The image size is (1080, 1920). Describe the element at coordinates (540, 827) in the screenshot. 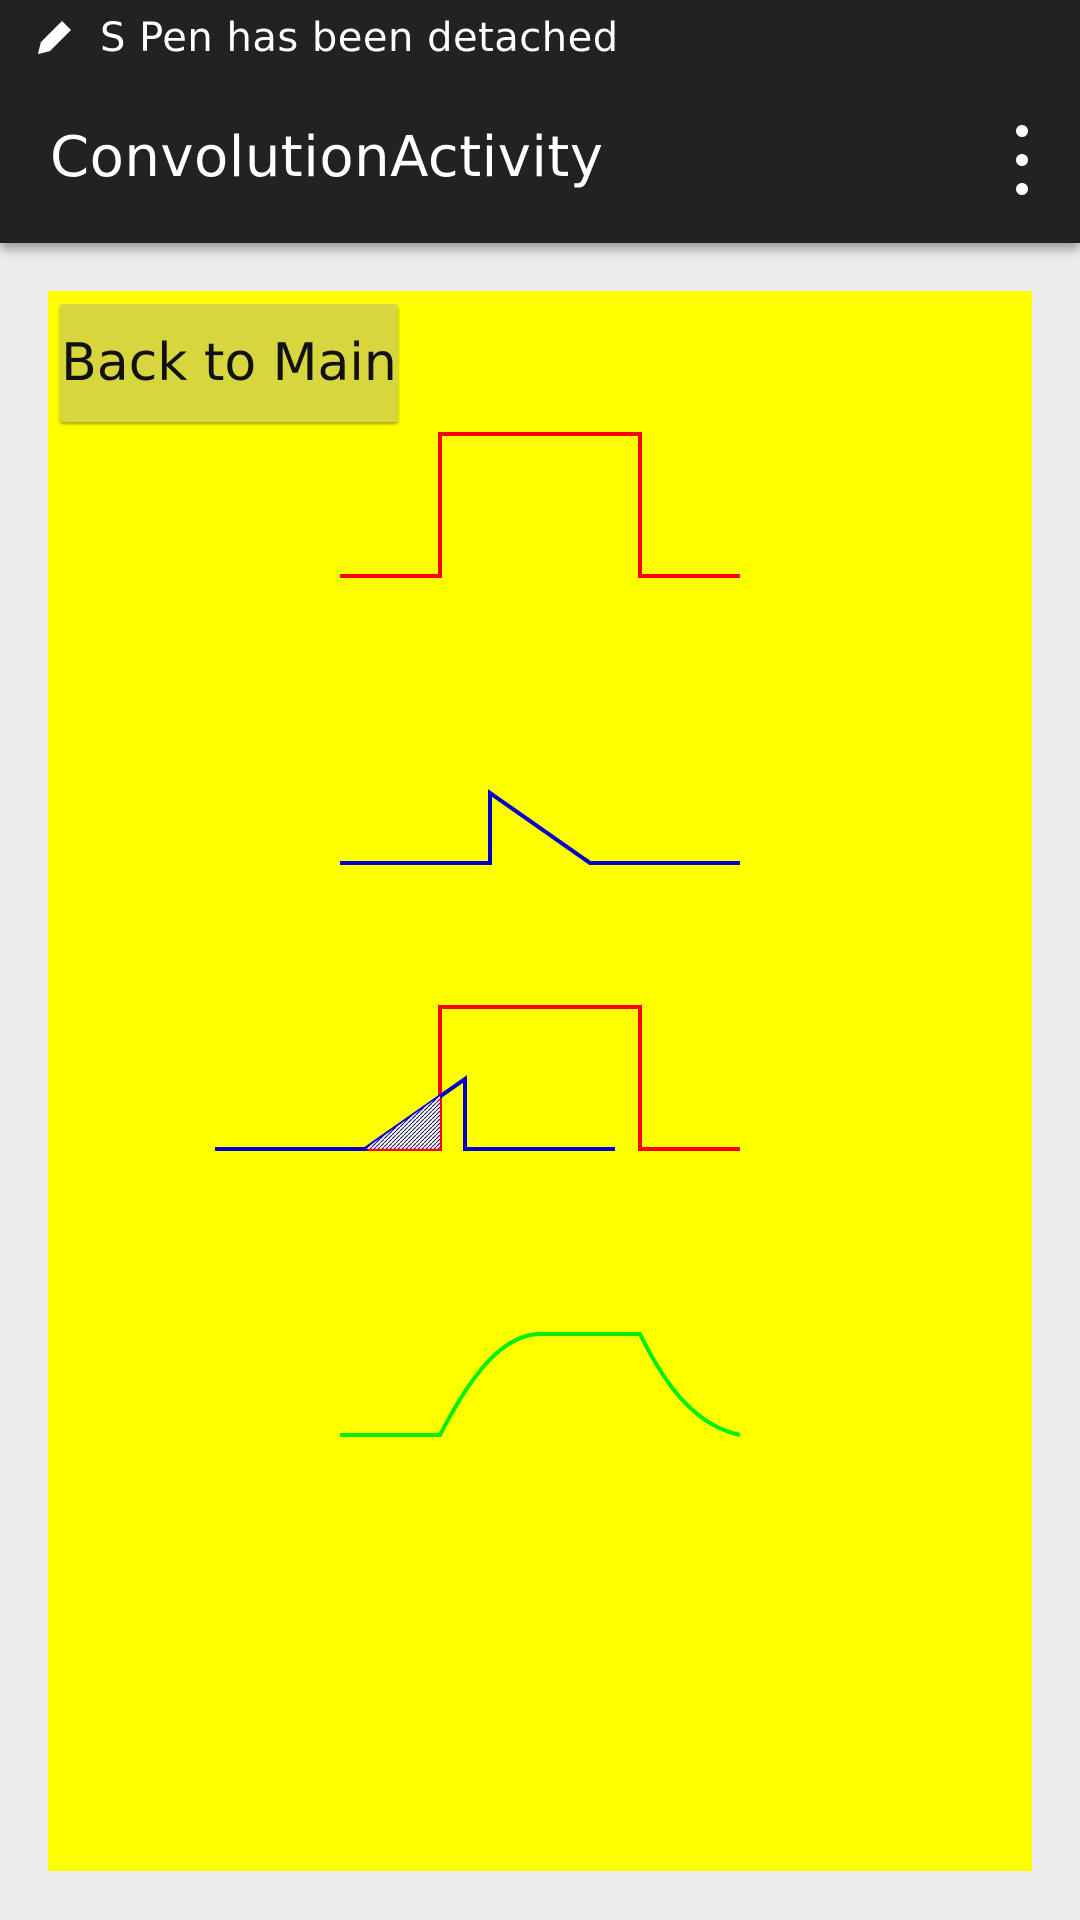

I see `triangle-signal-line` at that location.